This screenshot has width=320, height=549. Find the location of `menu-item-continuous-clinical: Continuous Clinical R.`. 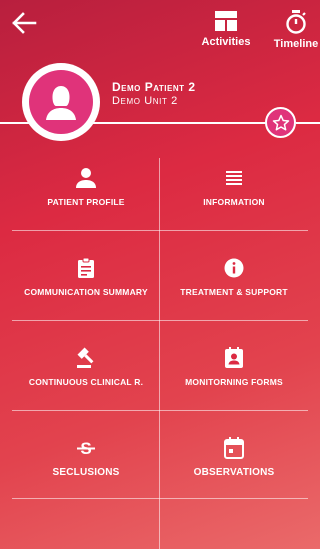

menu-item-continuous-clinical: Continuous Clinical R. is located at coordinates (86, 367).